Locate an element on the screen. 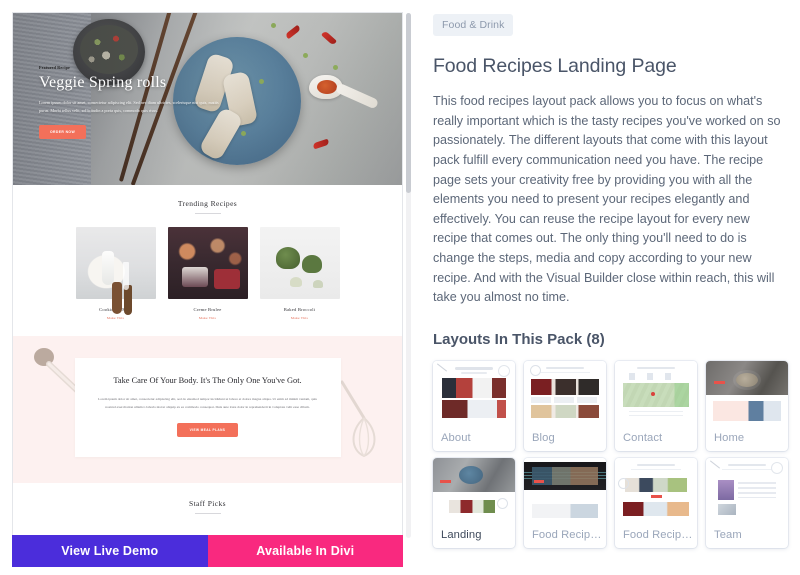  trending-card: Baked Broccoli Make This is located at coordinates (299, 273).